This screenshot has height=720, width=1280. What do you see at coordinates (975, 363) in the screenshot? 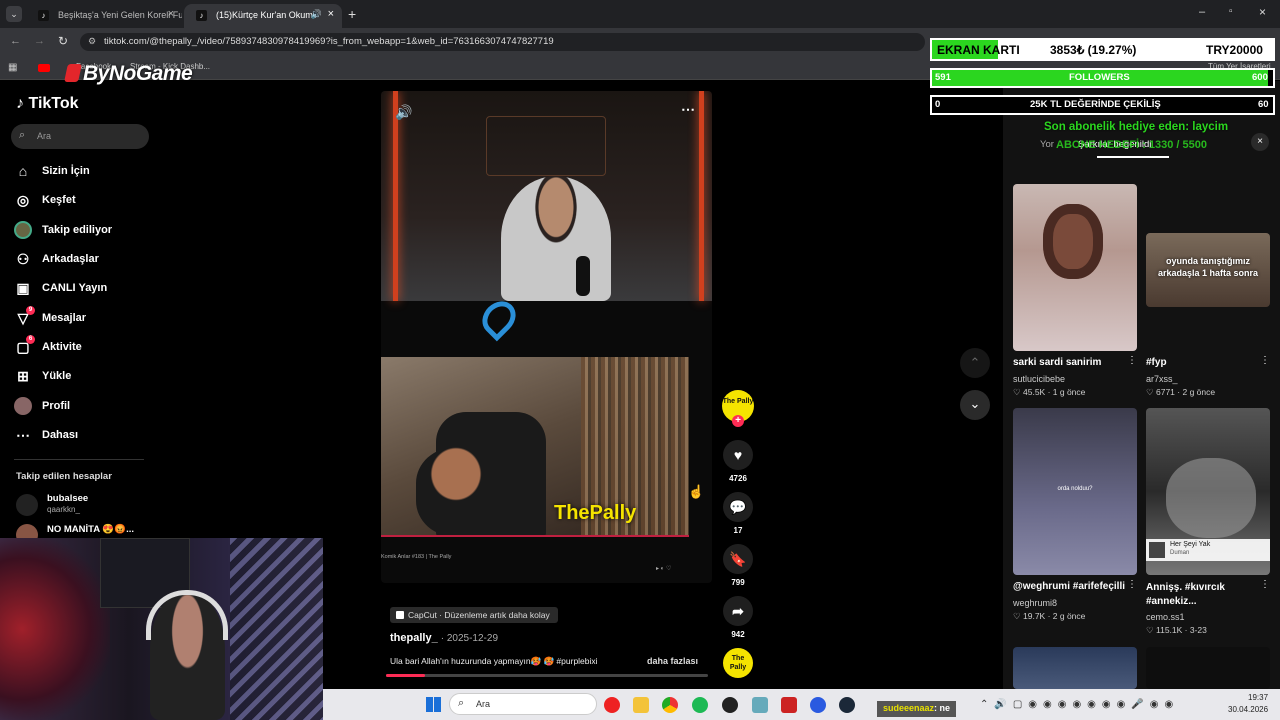
I see `previous-video-button: ⌃` at bounding box center [975, 363].